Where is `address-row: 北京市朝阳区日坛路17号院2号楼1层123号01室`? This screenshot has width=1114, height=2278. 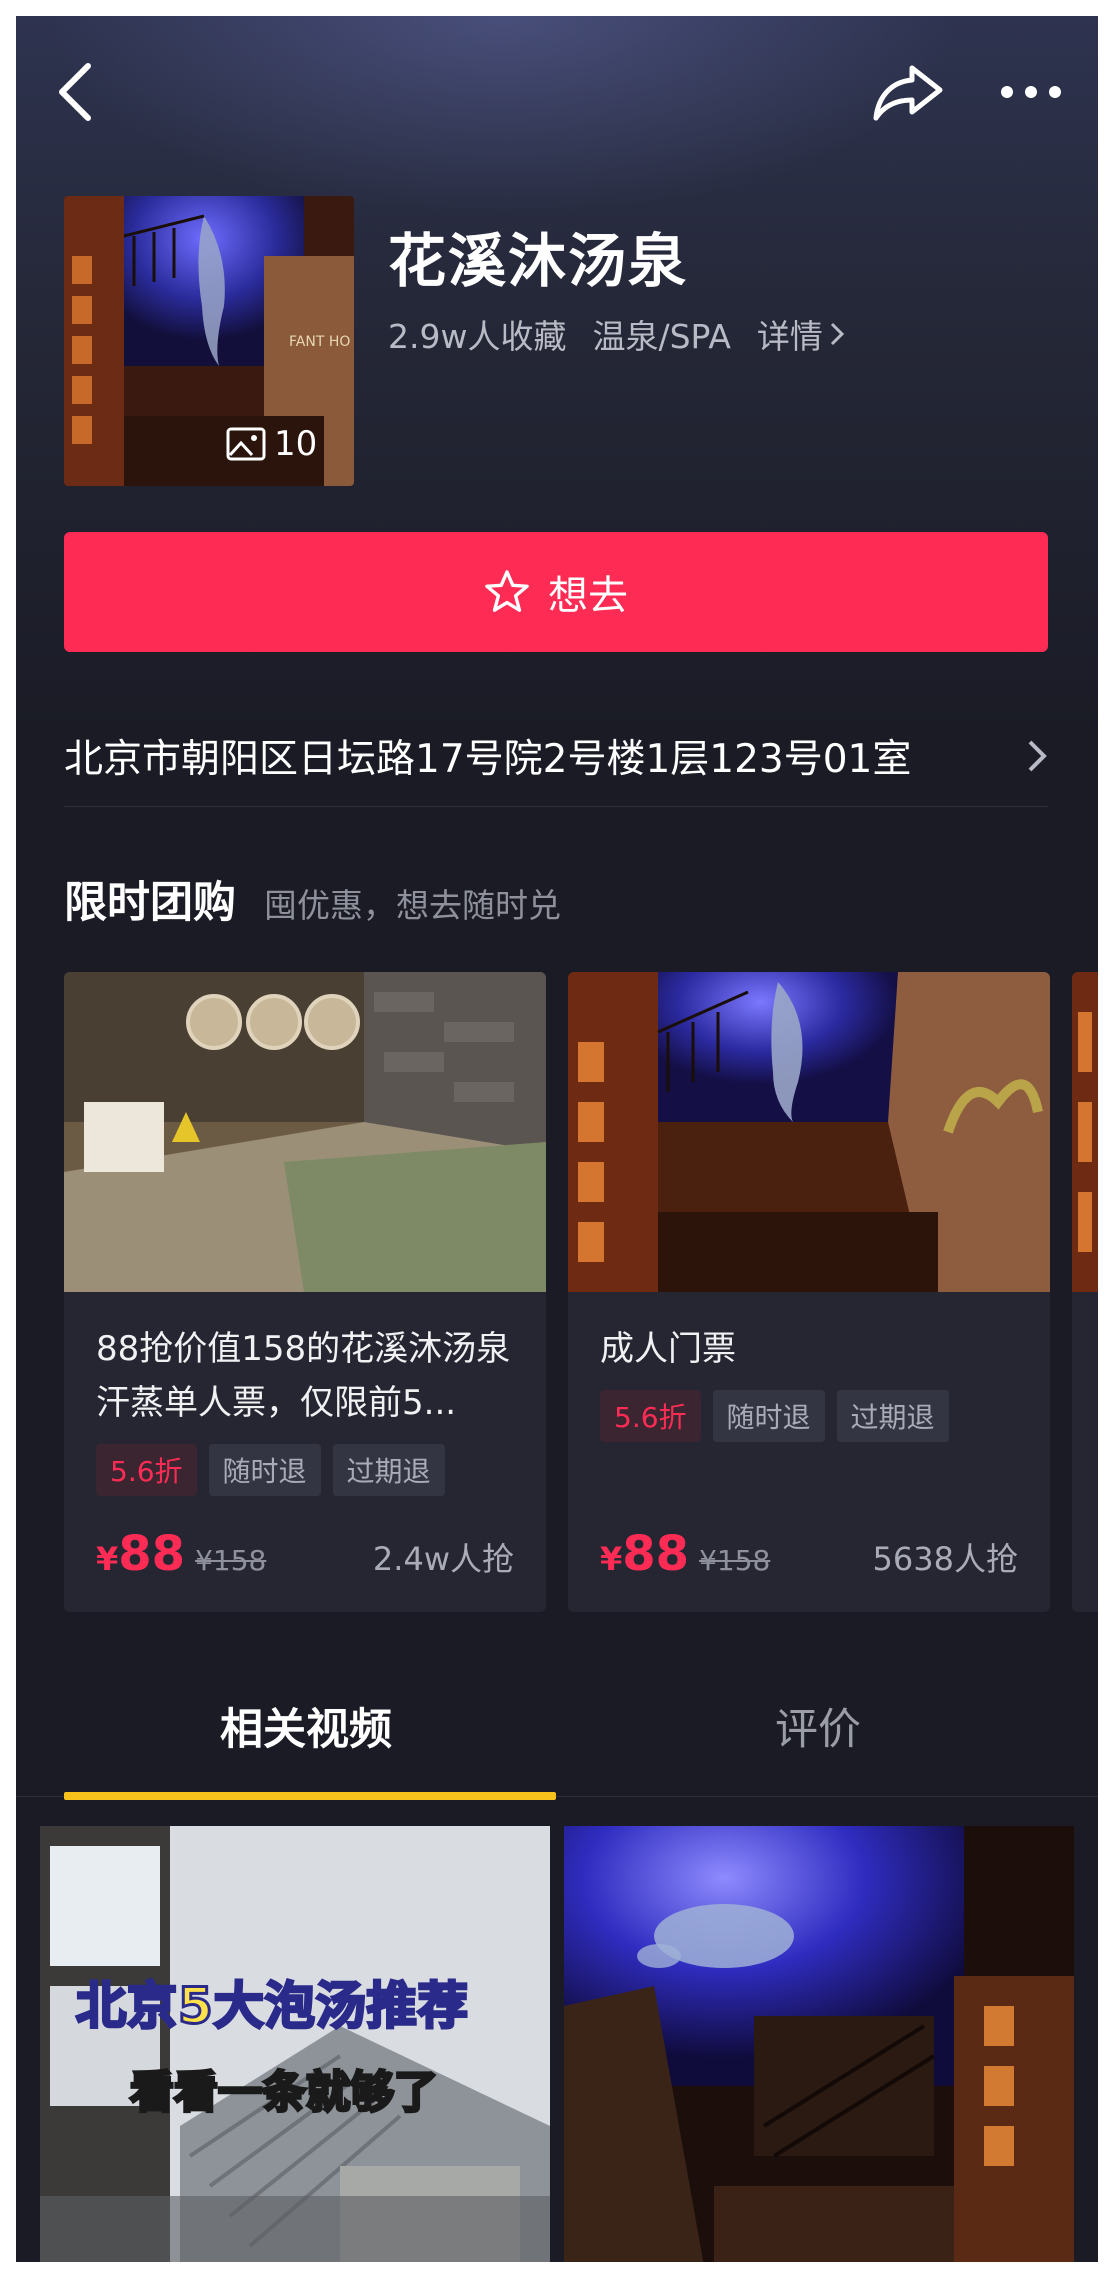 address-row: 北京市朝阳区日坛路17号院2号楼1层123号01室 is located at coordinates (556, 756).